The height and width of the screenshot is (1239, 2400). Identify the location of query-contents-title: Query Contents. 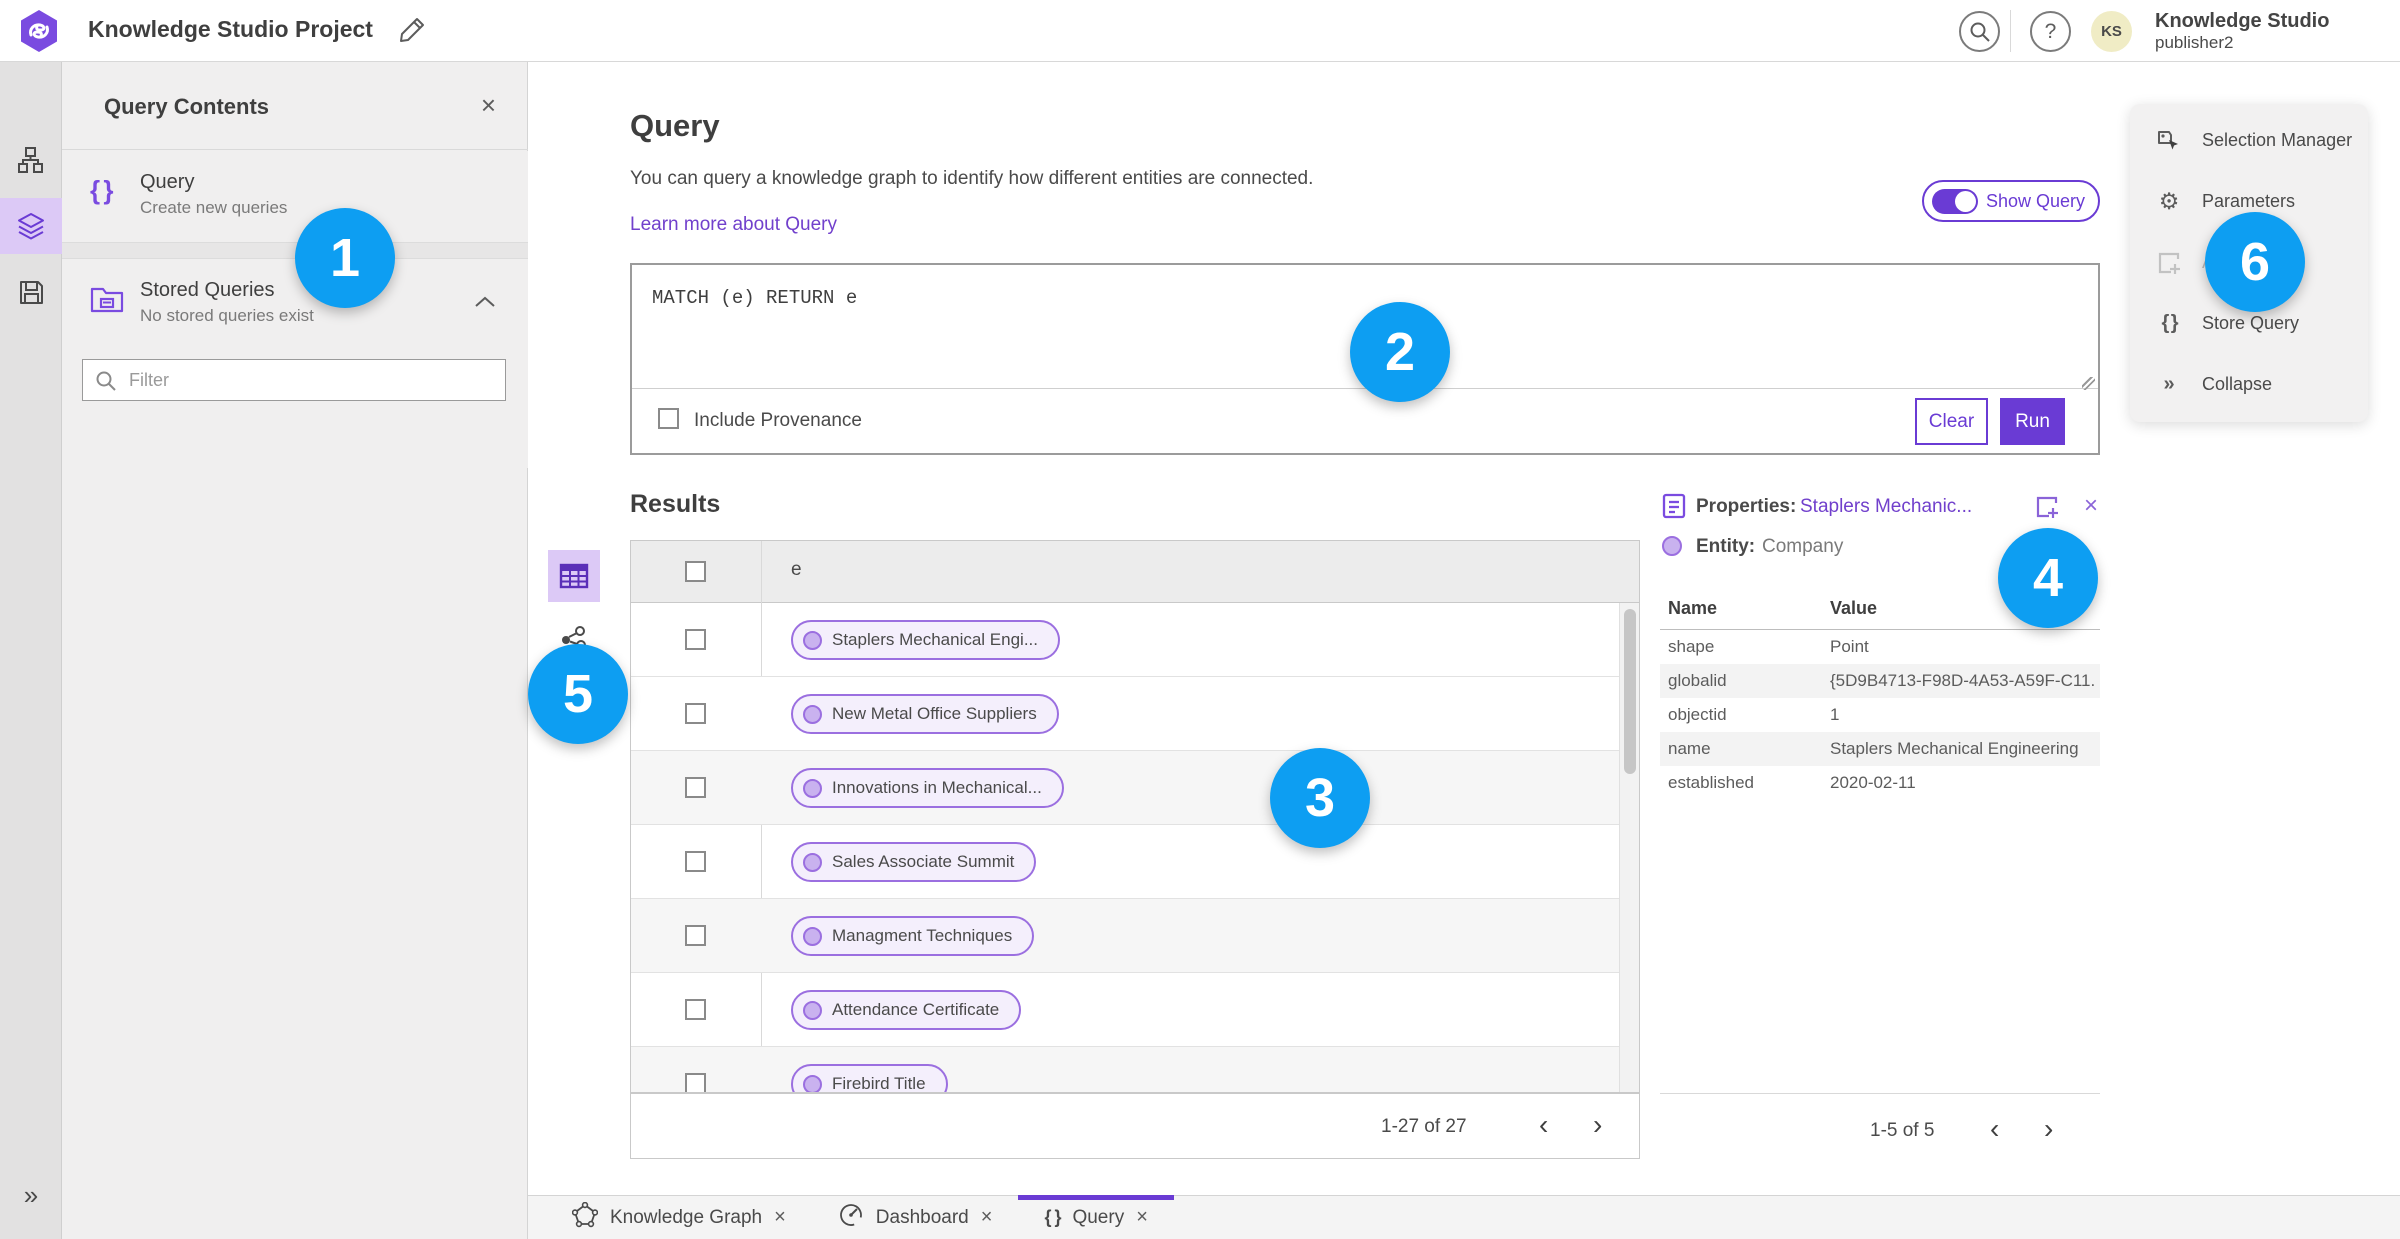
(187, 106).